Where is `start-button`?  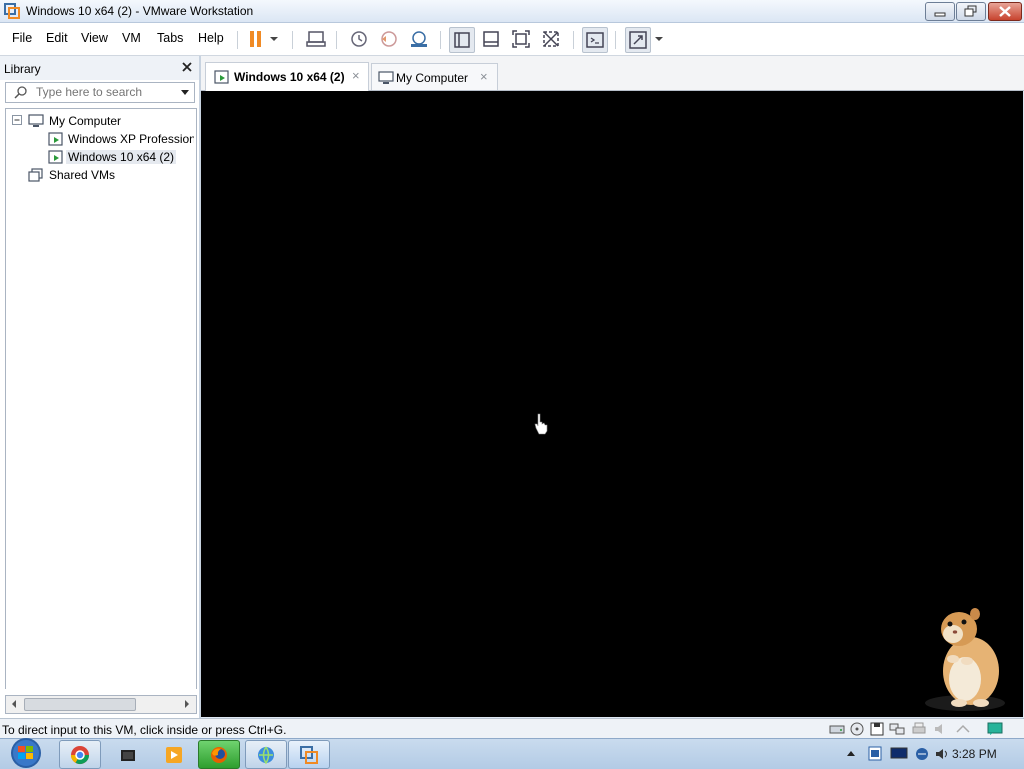 start-button is located at coordinates (26, 753).